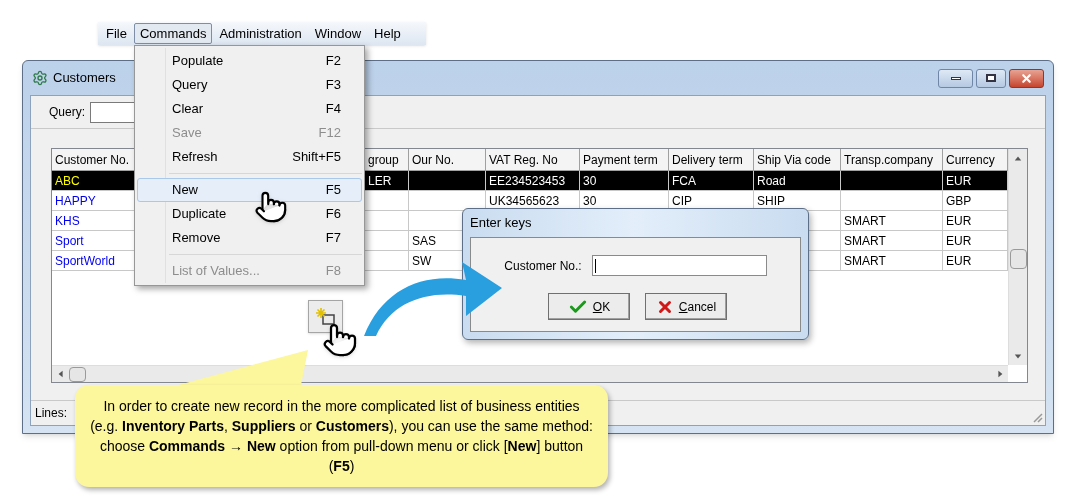  Describe the element at coordinates (341, 436) in the screenshot. I see `callout-text: In order to create new record in the more complicated list of business entities (e.g. Inventory Parts, Suppliers or Customers), you can use the same method: choose Commands → New option from pull-down menu or click [New] button (F5)` at that location.